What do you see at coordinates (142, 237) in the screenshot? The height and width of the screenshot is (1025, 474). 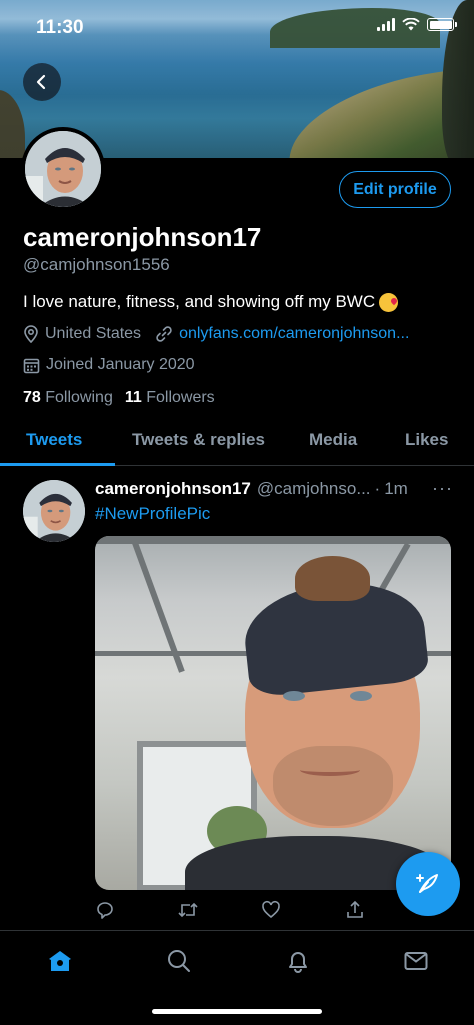 I see `profile-display-name: cameronjohnson17` at bounding box center [142, 237].